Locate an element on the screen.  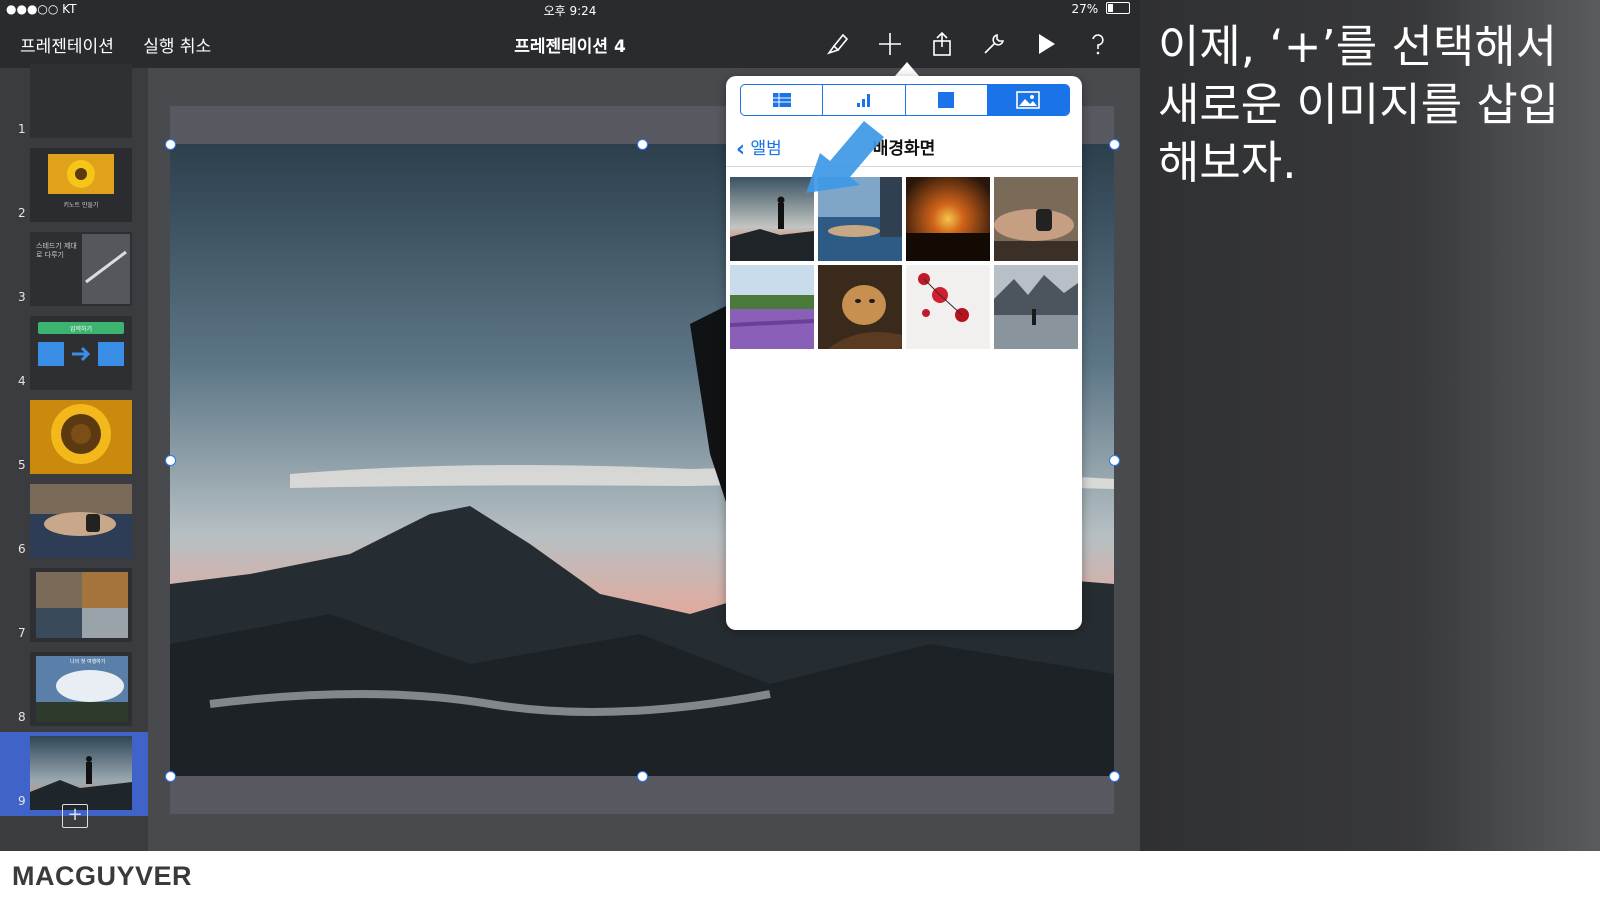
slide-preview: 입력하기 is located at coordinates (81, 353).